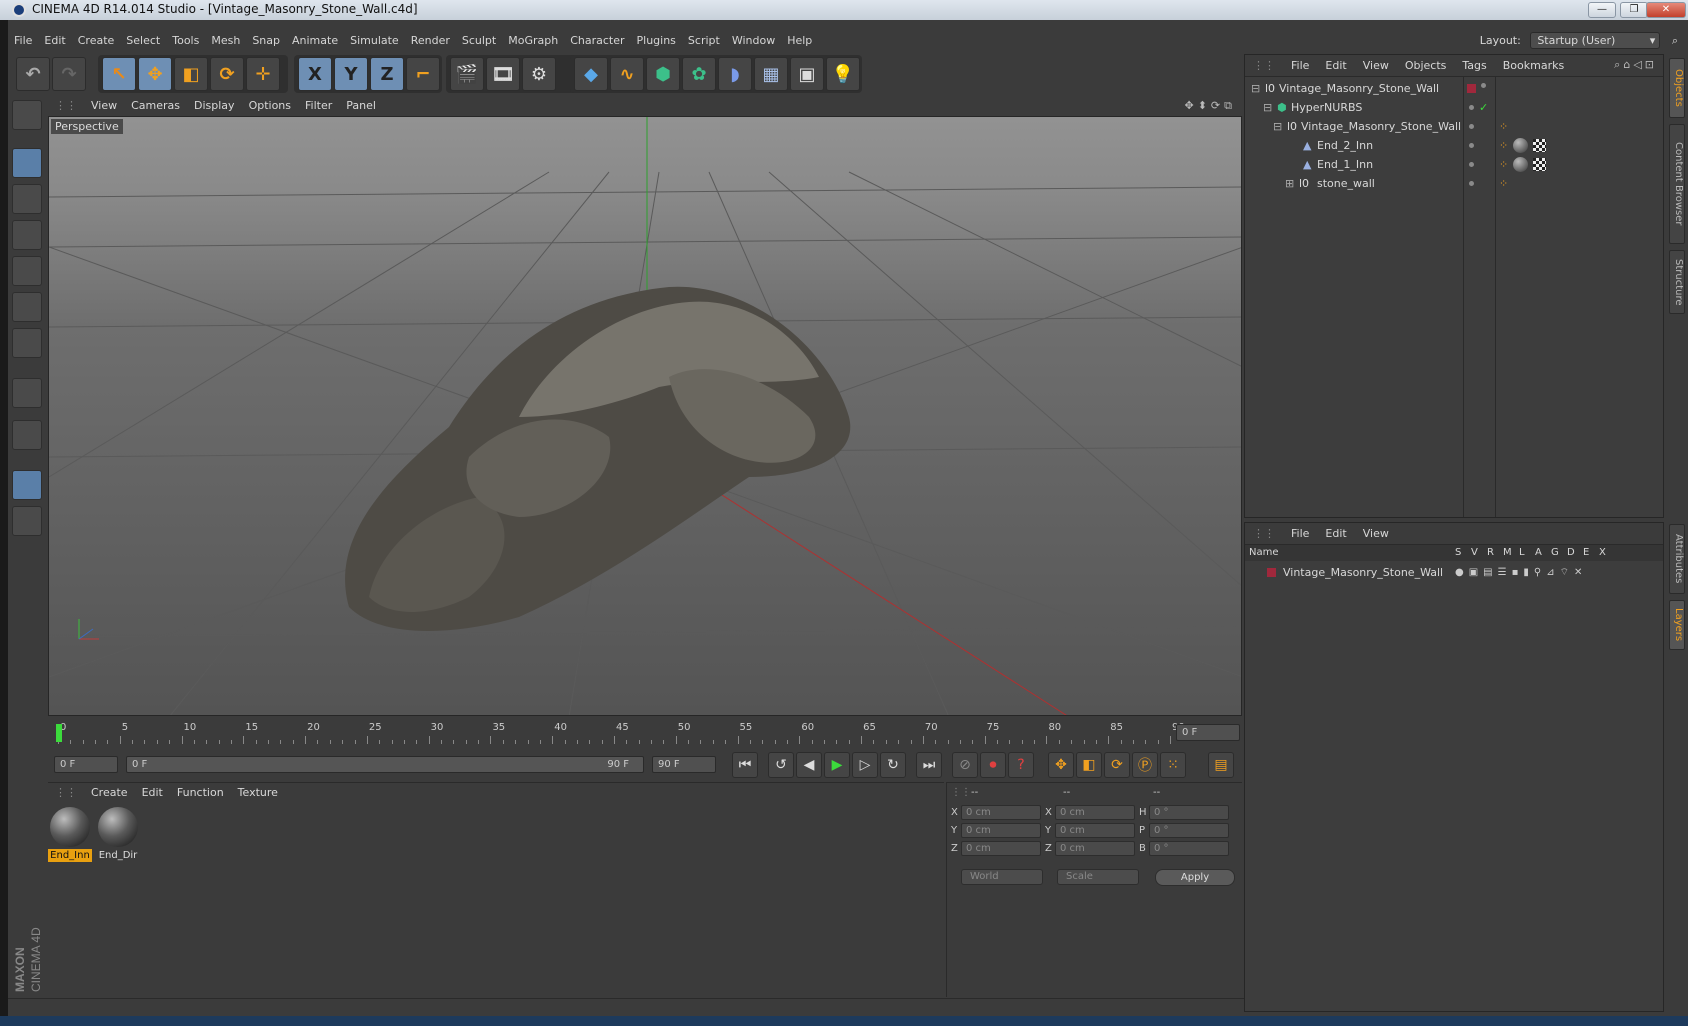 The image size is (1688, 1026). Describe the element at coordinates (385, 764) in the screenshot. I see `frame-range-slider: 0 F 90 F` at that location.